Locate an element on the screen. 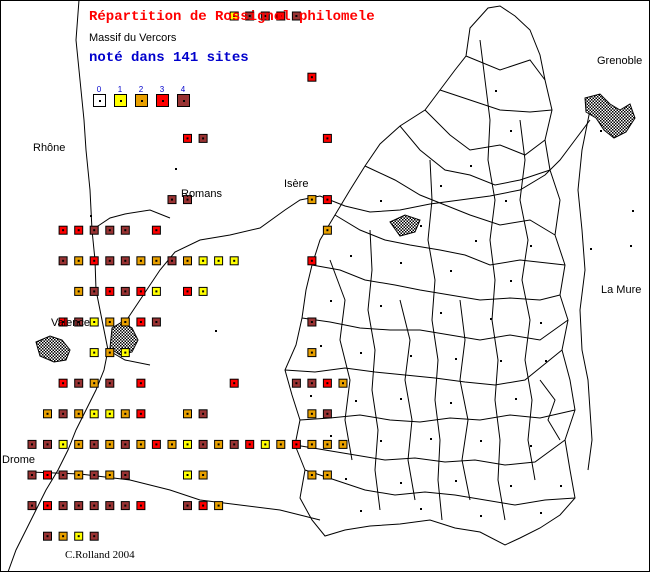  place-valence: Valence is located at coordinates (70, 323).